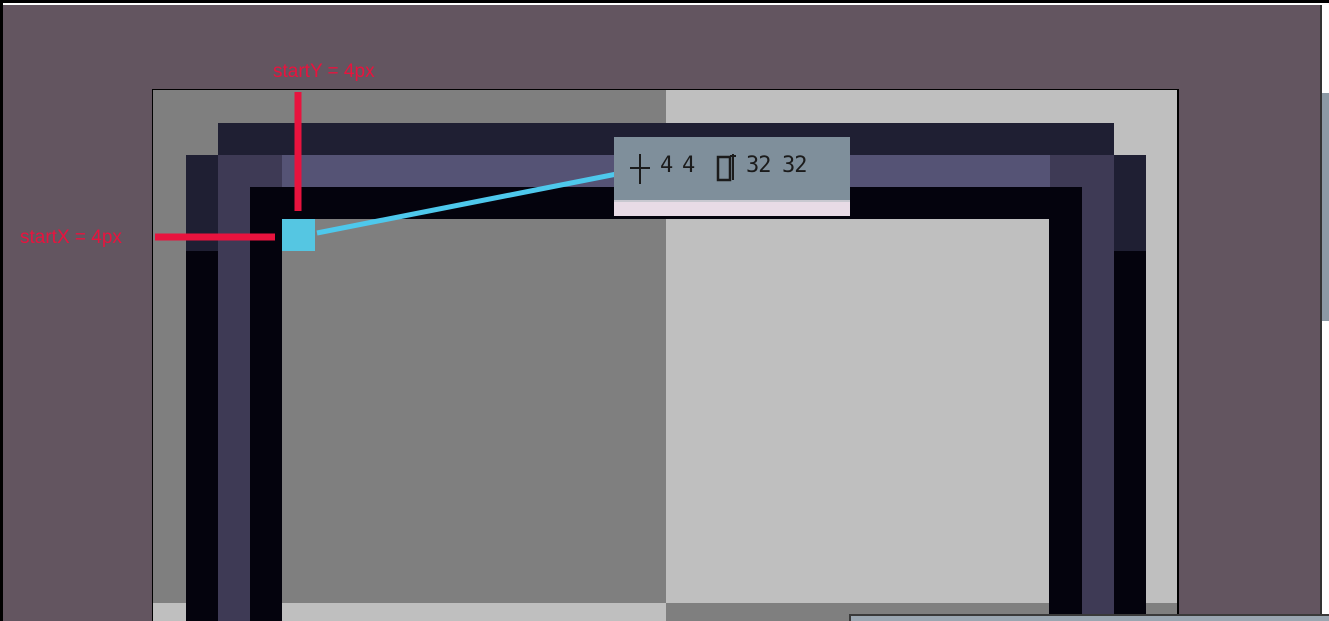 The height and width of the screenshot is (621, 1329). Describe the element at coordinates (1089, 617) in the screenshot. I see `bottom-panel-edge` at that location.